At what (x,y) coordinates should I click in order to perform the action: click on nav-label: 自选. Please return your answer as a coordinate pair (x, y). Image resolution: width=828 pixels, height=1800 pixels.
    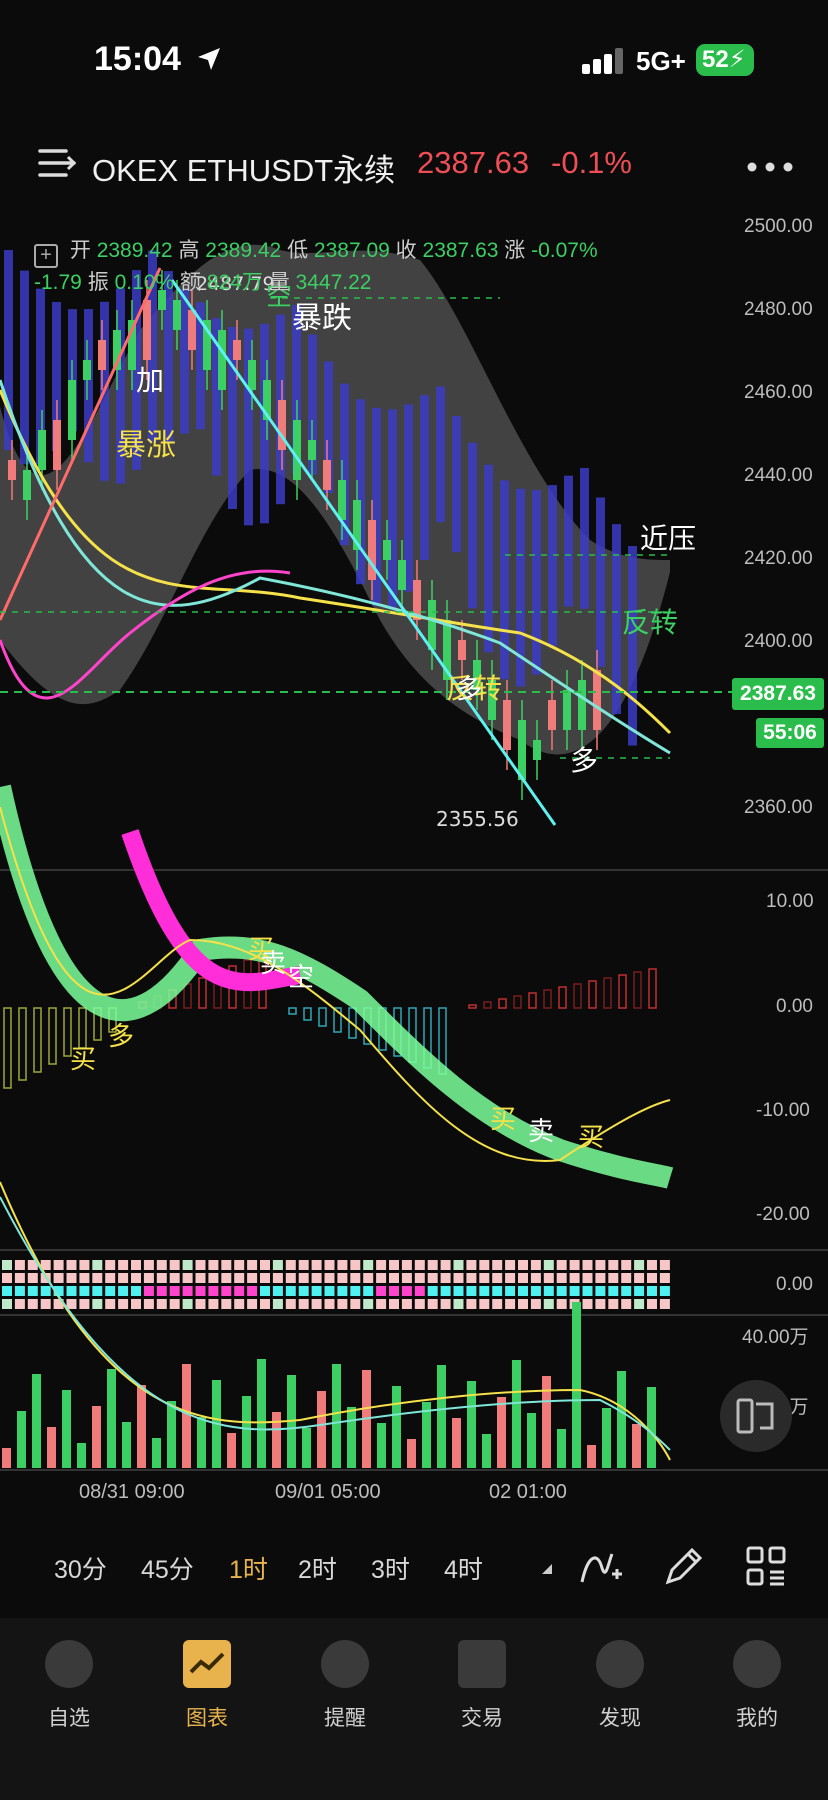
    Looking at the image, I should click on (69, 1718).